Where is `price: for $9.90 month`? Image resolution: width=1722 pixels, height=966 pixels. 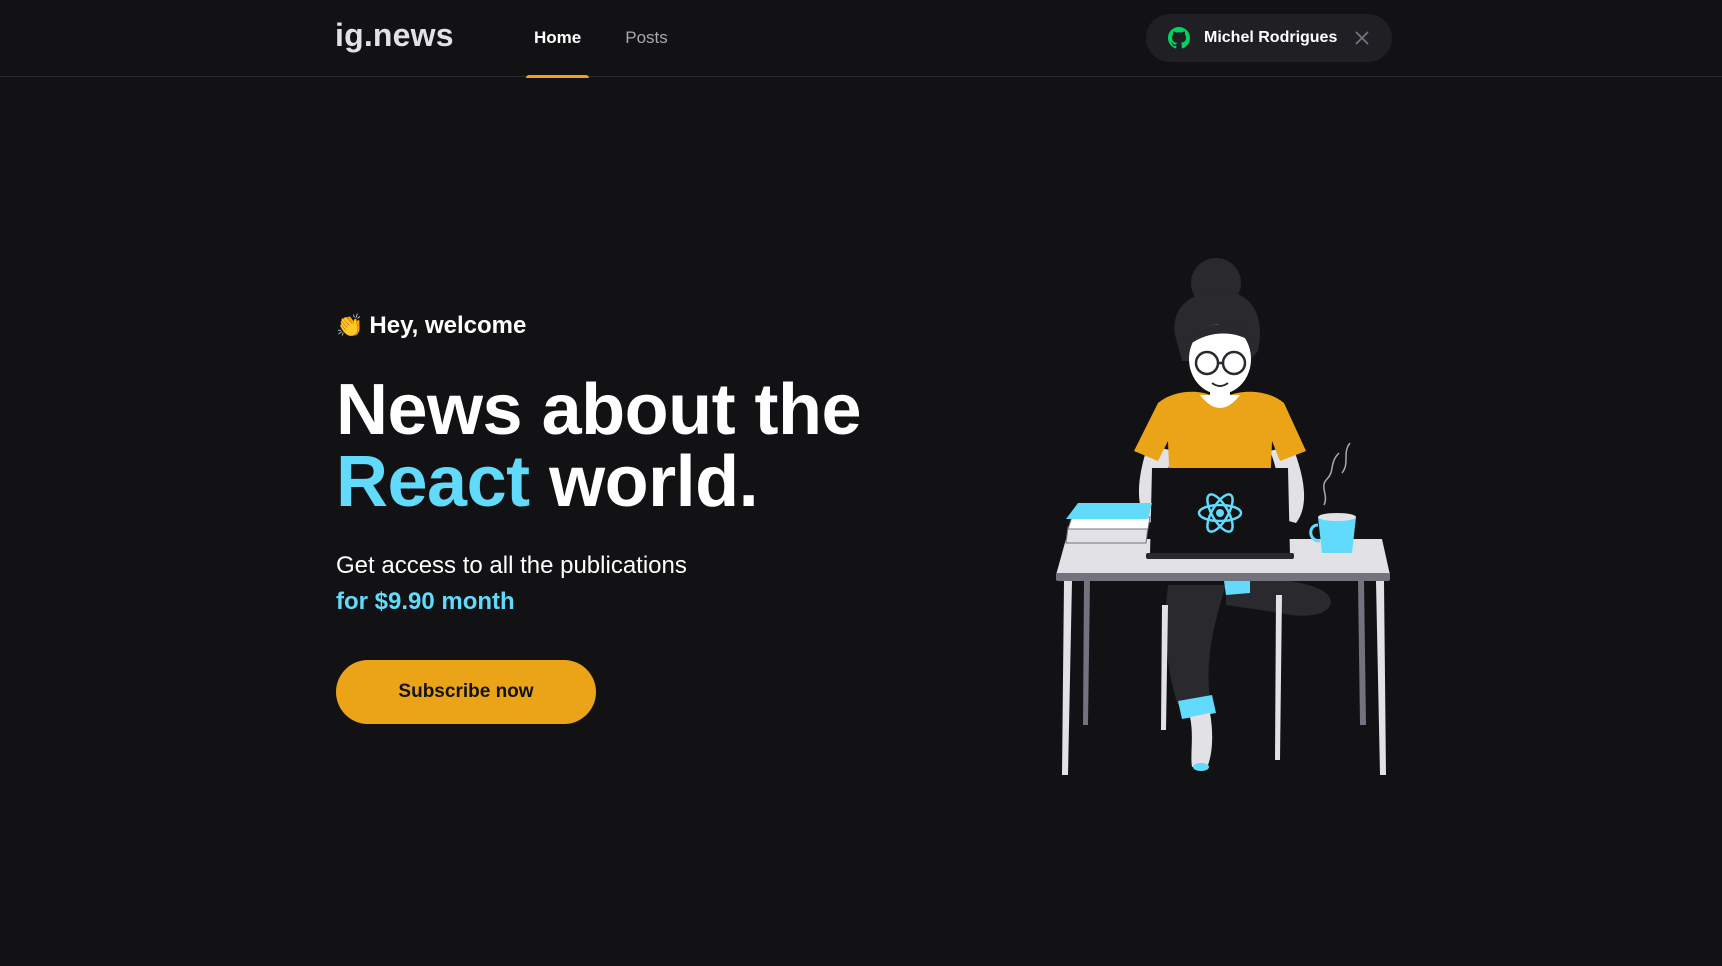
price: for $9.90 month is located at coordinates (425, 601).